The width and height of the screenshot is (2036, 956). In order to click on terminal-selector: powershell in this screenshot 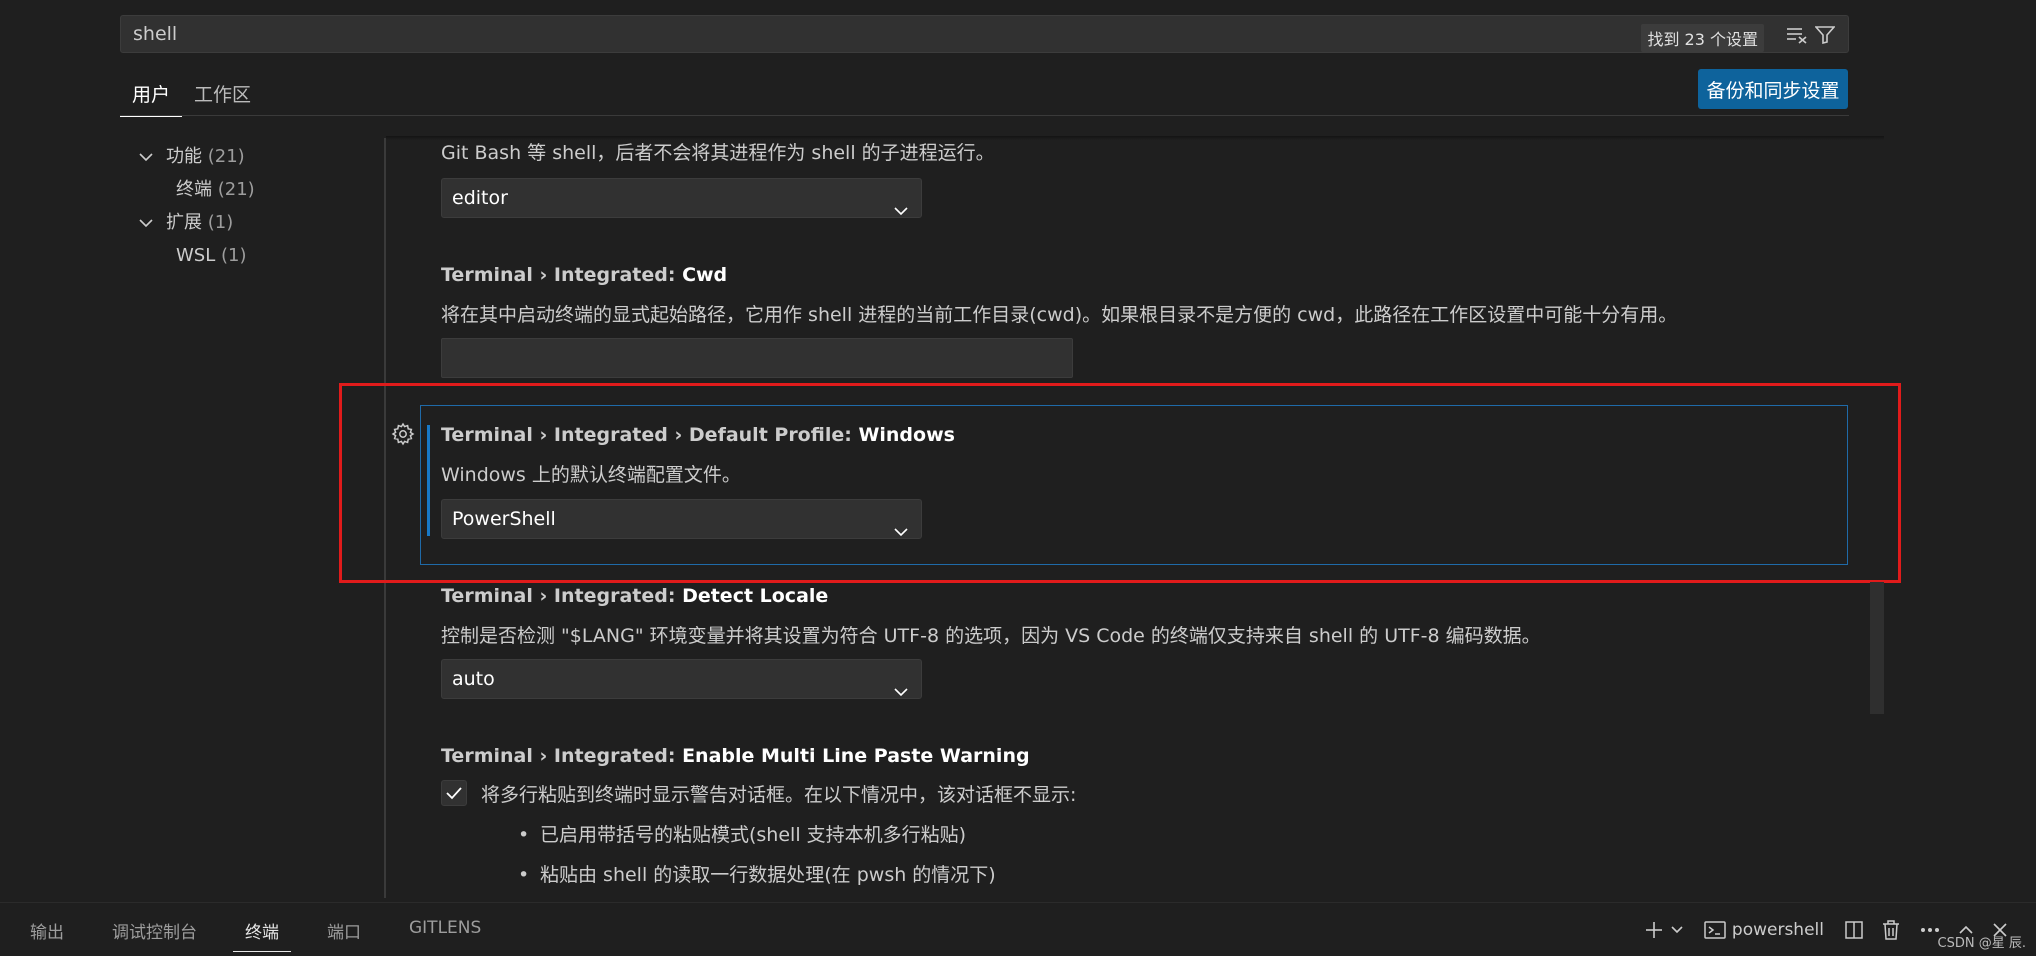, I will do `click(1764, 930)`.